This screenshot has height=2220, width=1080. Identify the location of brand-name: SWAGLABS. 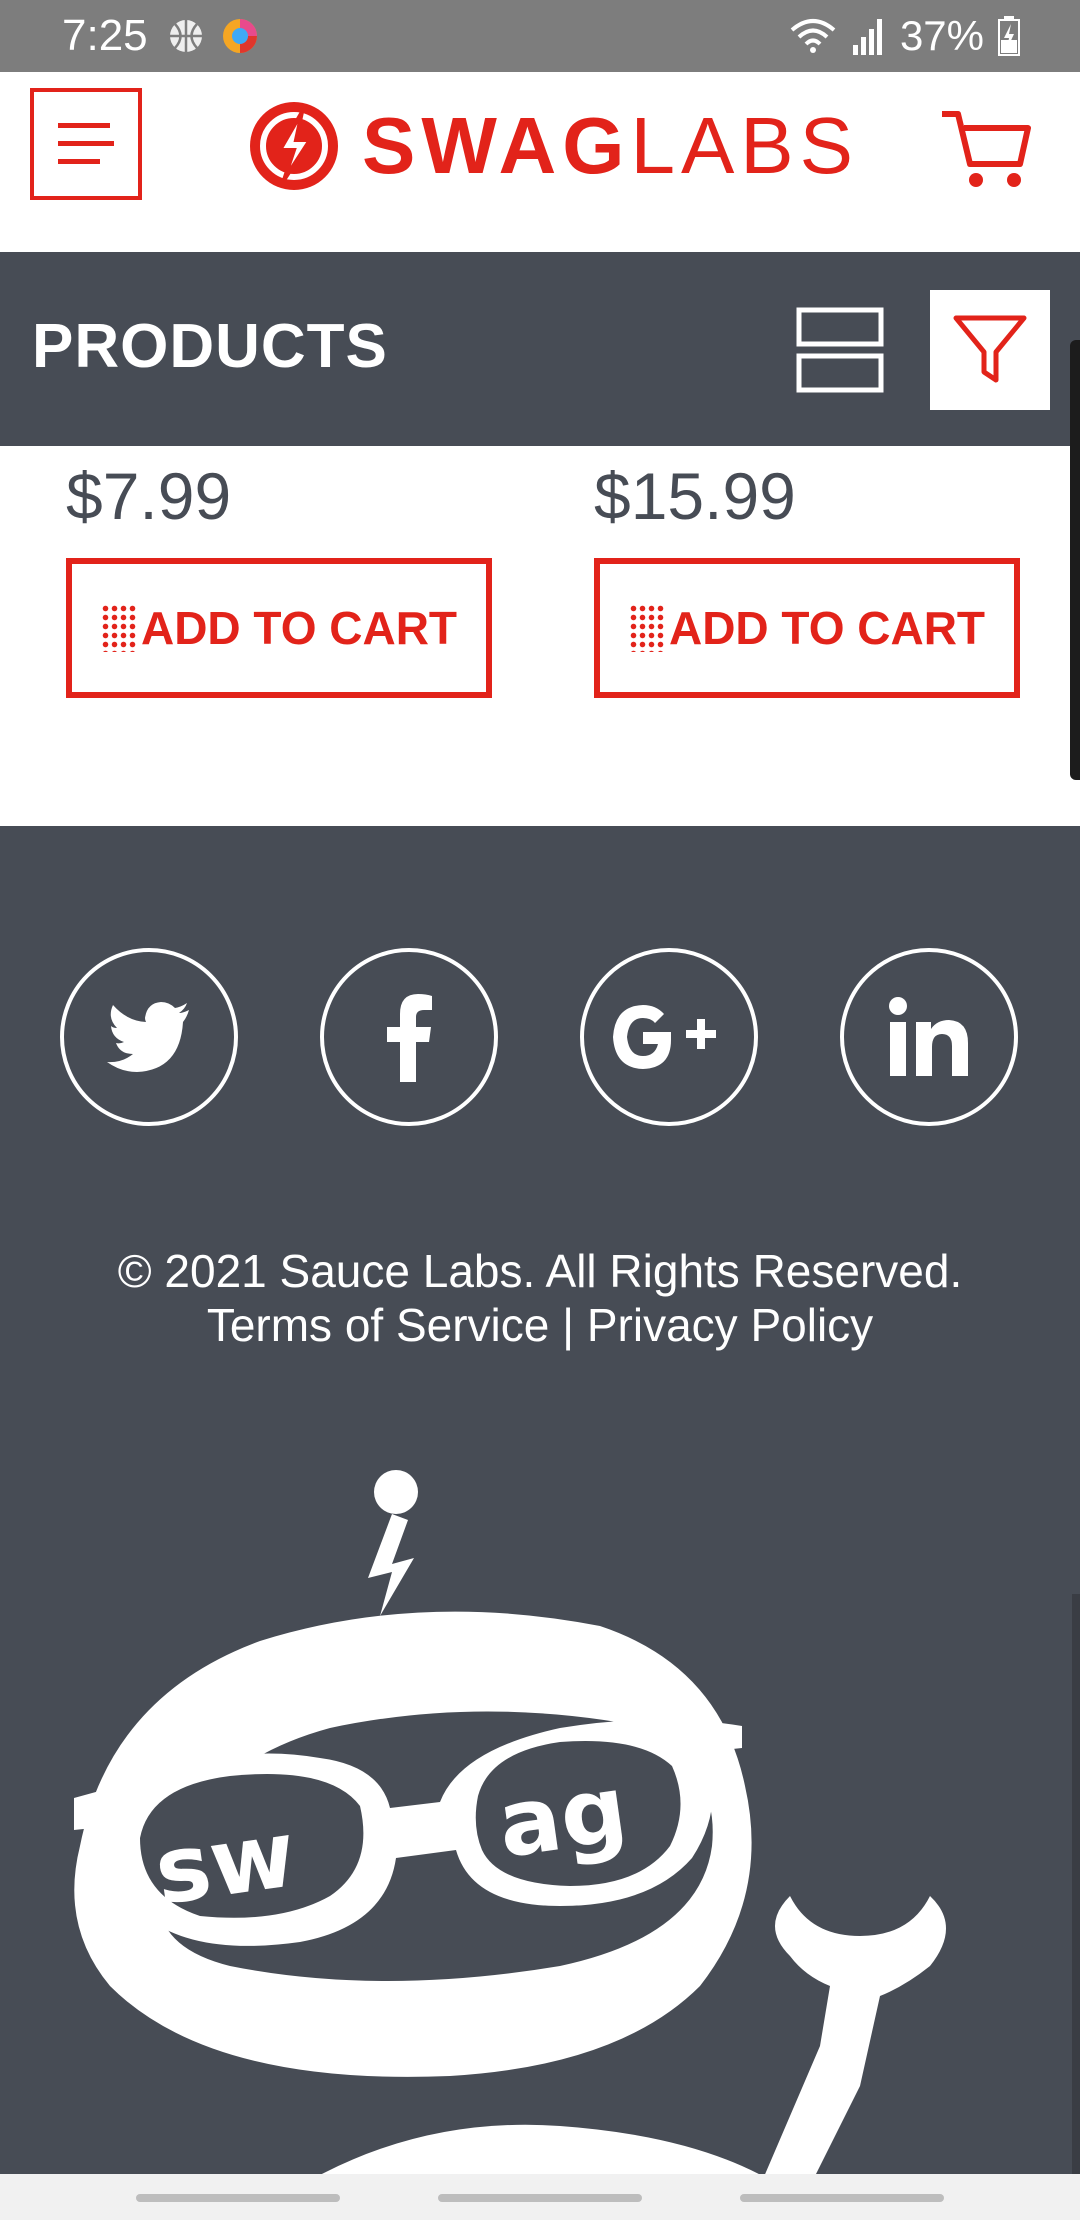
(610, 146).